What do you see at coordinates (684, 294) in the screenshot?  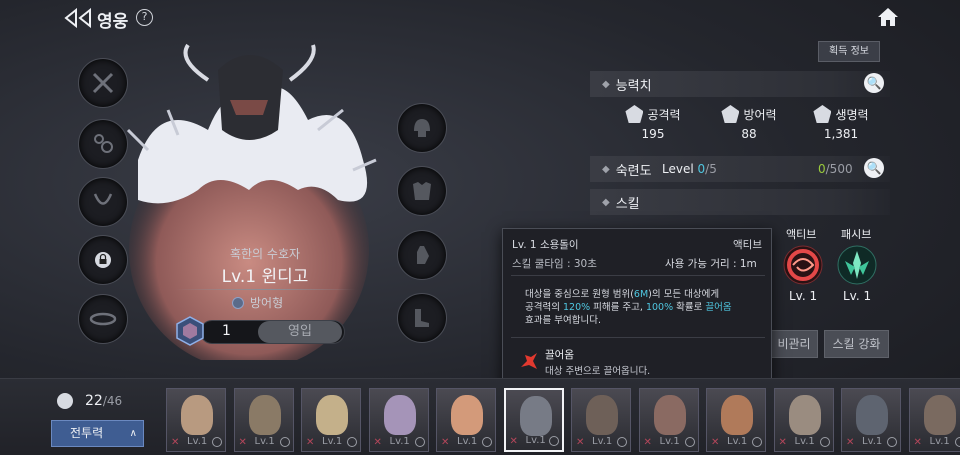 I see `desc-text: )의 모든 대상에게` at bounding box center [684, 294].